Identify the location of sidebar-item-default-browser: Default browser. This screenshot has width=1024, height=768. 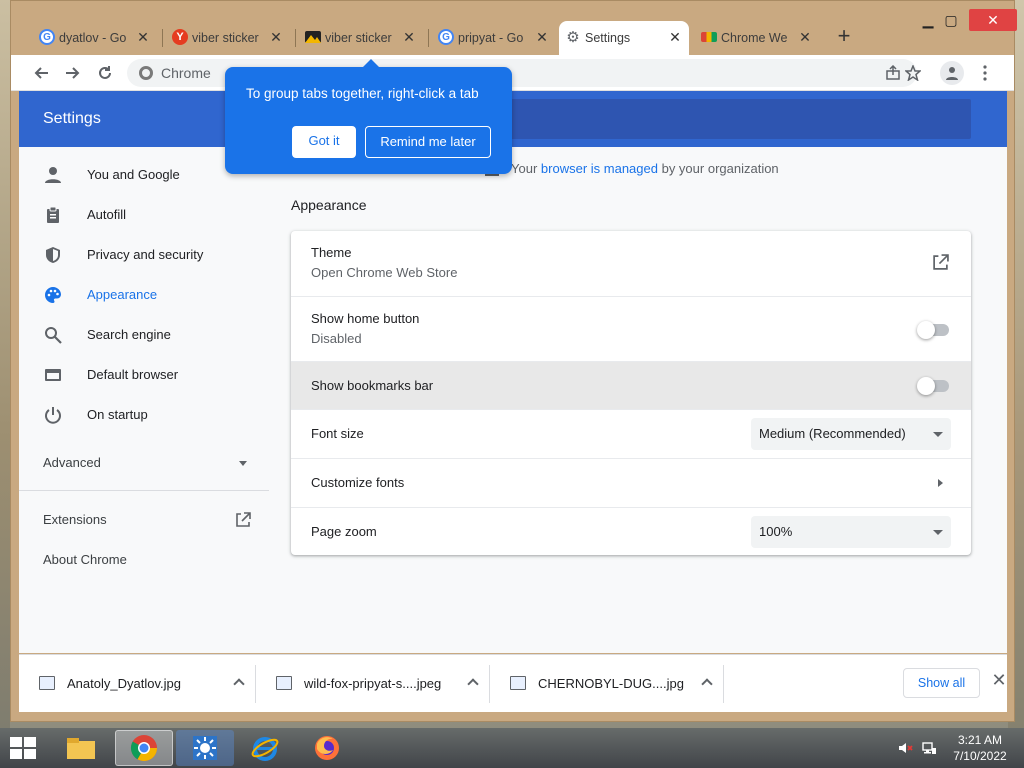
(144, 375).